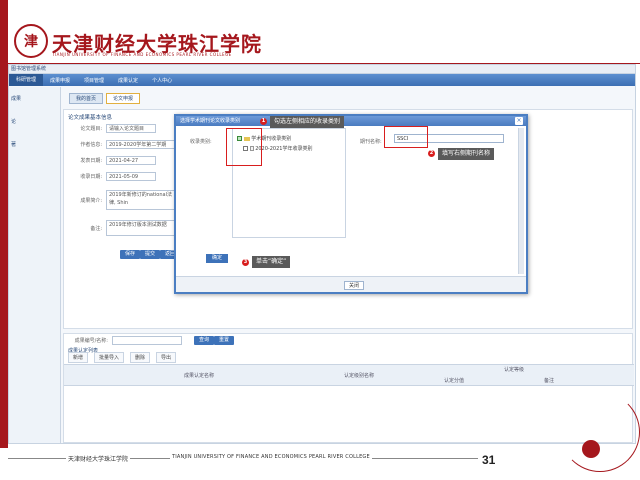 The height and width of the screenshot is (480, 640). Describe the element at coordinates (359, 376) in the screenshot. I see `col-header-2: 认定级别名称` at that location.